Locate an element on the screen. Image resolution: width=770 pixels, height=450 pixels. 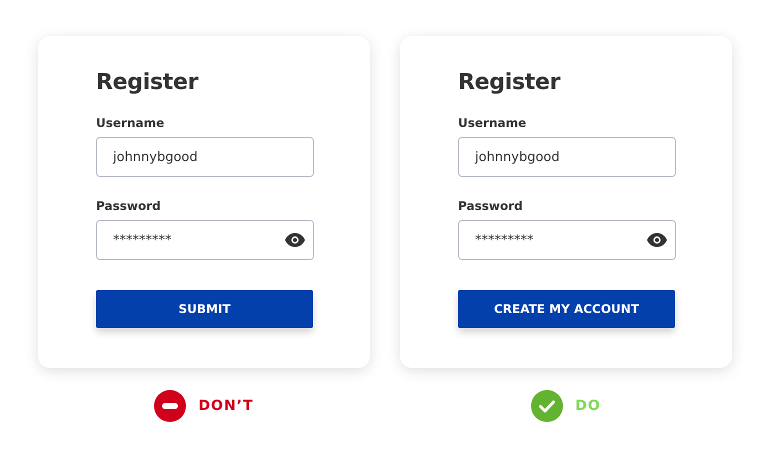
submit-button: CREATE MY ACCOUNT is located at coordinates (566, 309).